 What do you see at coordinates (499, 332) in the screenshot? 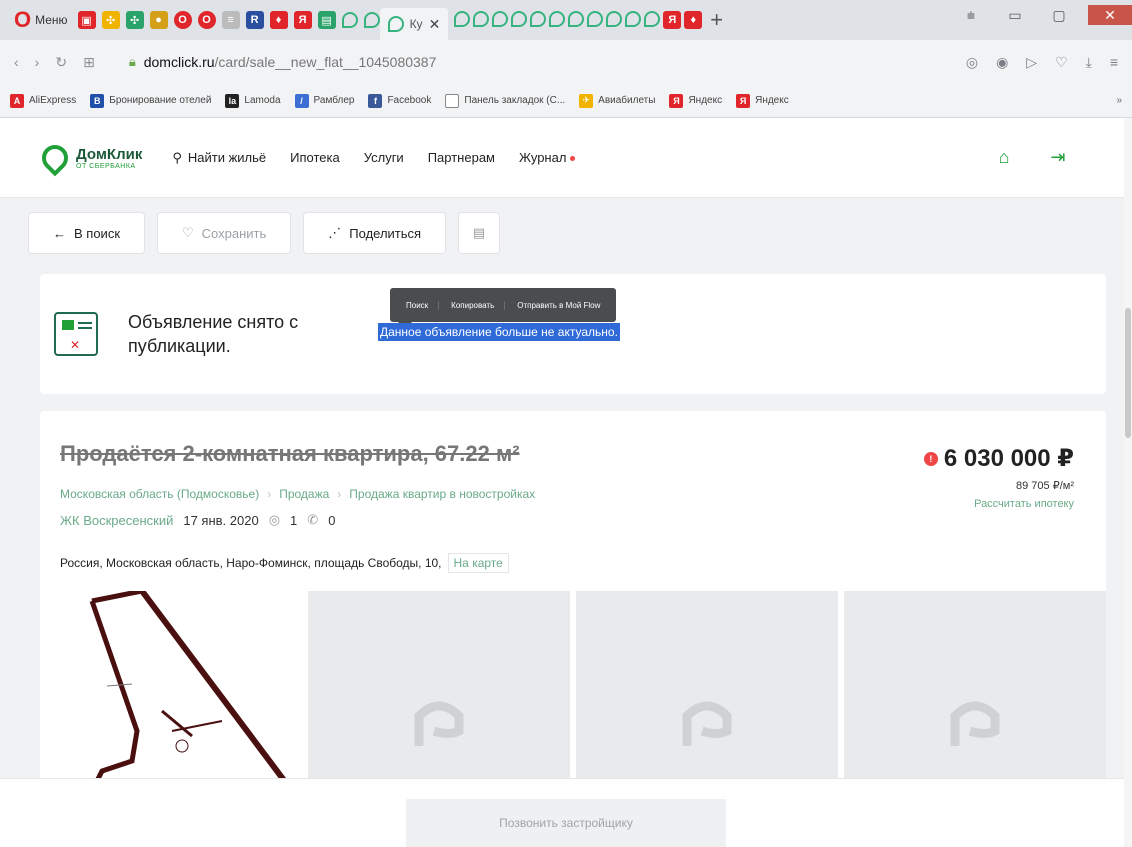
I see `selected-notice-text: Данное объявление больше не актуально.` at bounding box center [499, 332].